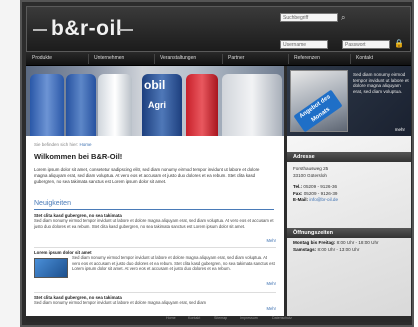 The width and height of the screenshot is (418, 327). Describe the element at coordinates (364, 58) in the screenshot. I see `nav-item-kontakt: Kontakt` at that location.